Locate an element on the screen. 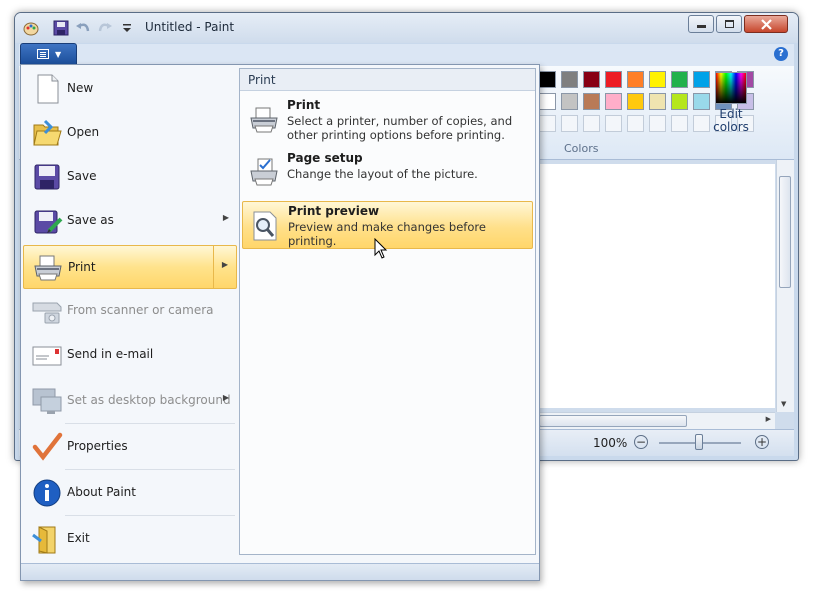 Image resolution: width=815 pixels, height=601 pixels. vertical-scroll-thumb is located at coordinates (785, 232).